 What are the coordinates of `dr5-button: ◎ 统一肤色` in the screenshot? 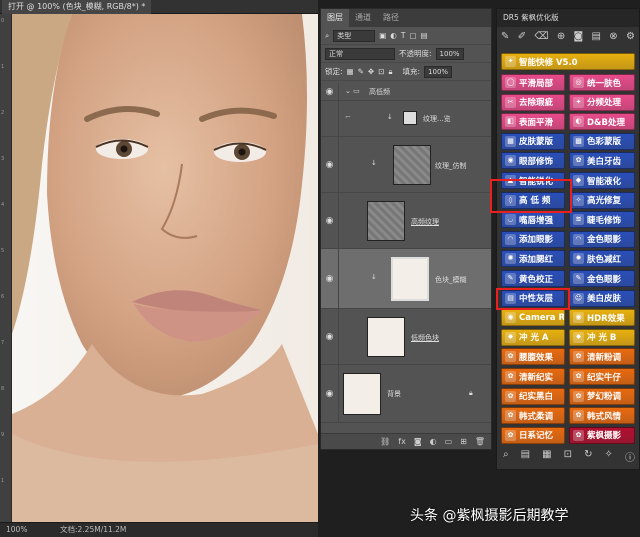 It's located at (602, 82).